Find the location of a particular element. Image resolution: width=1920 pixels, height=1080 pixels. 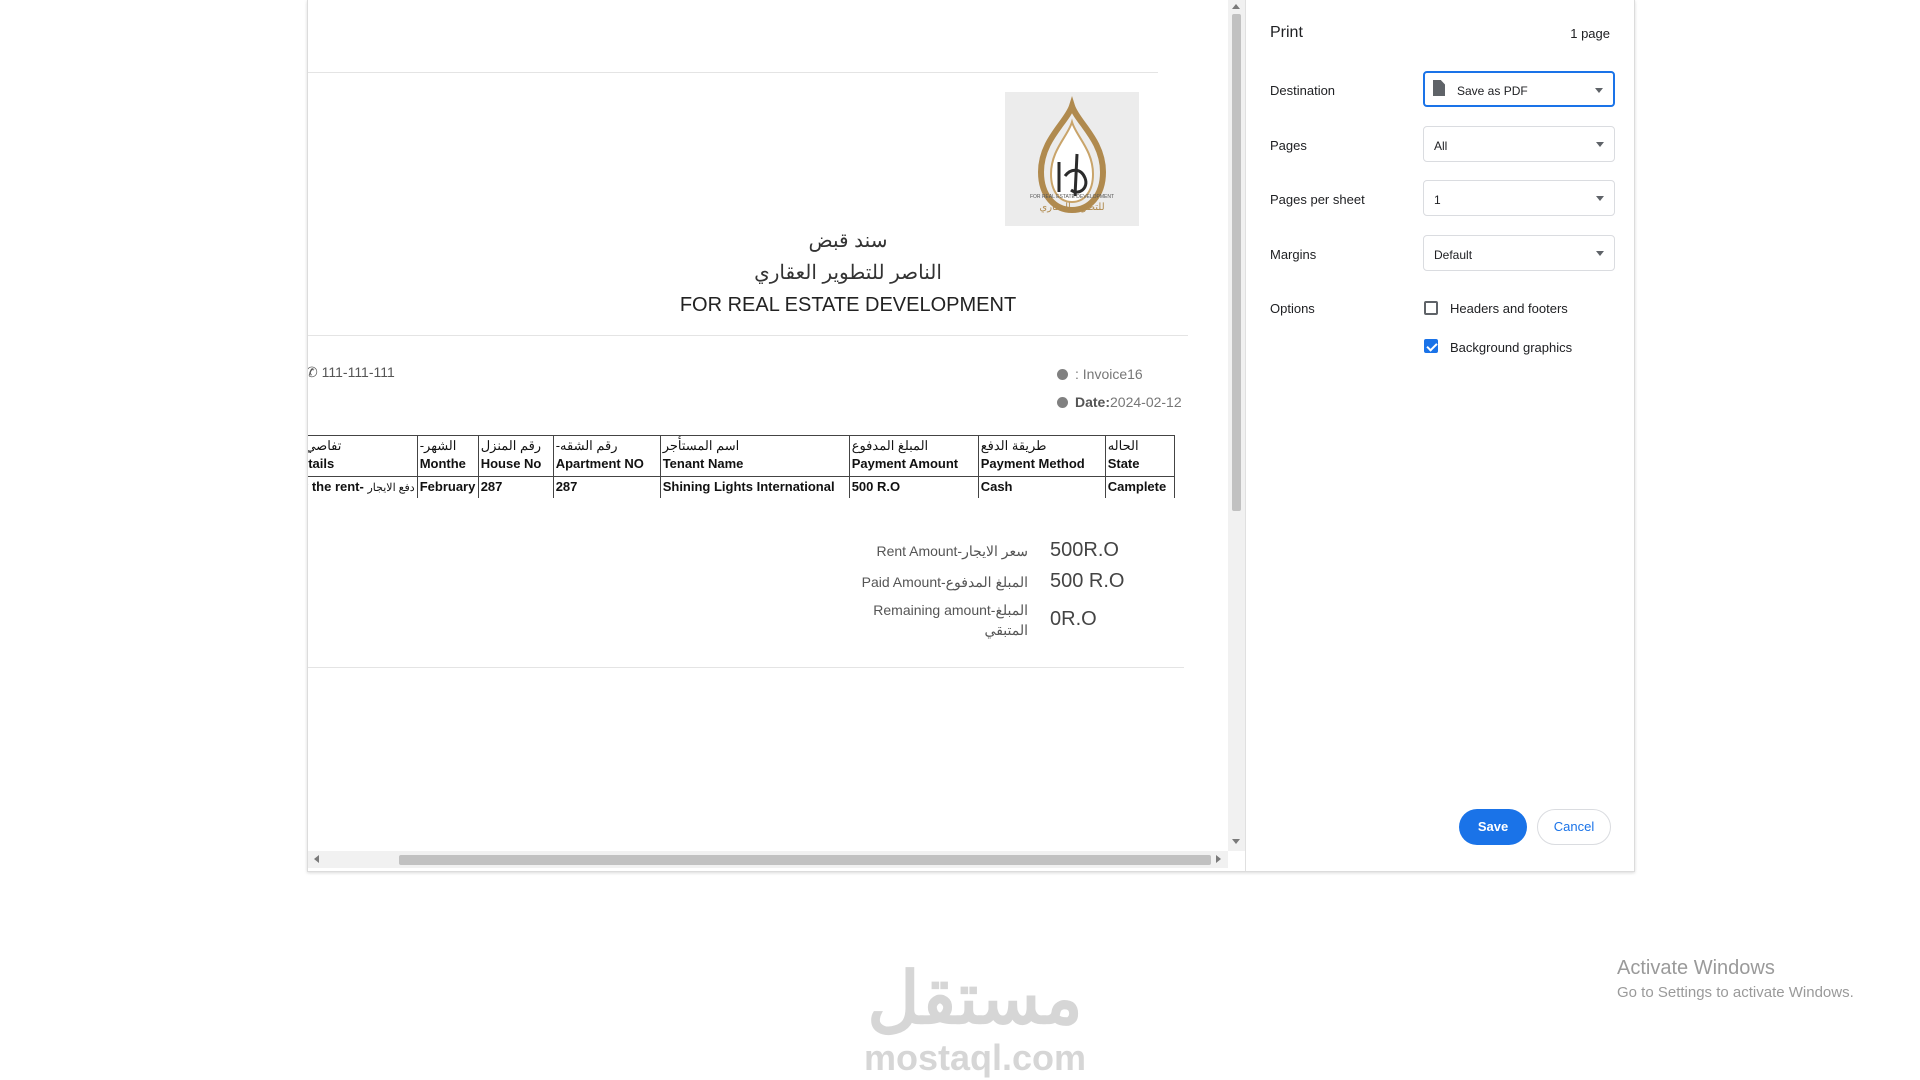

header-en: House No is located at coordinates (511, 463).